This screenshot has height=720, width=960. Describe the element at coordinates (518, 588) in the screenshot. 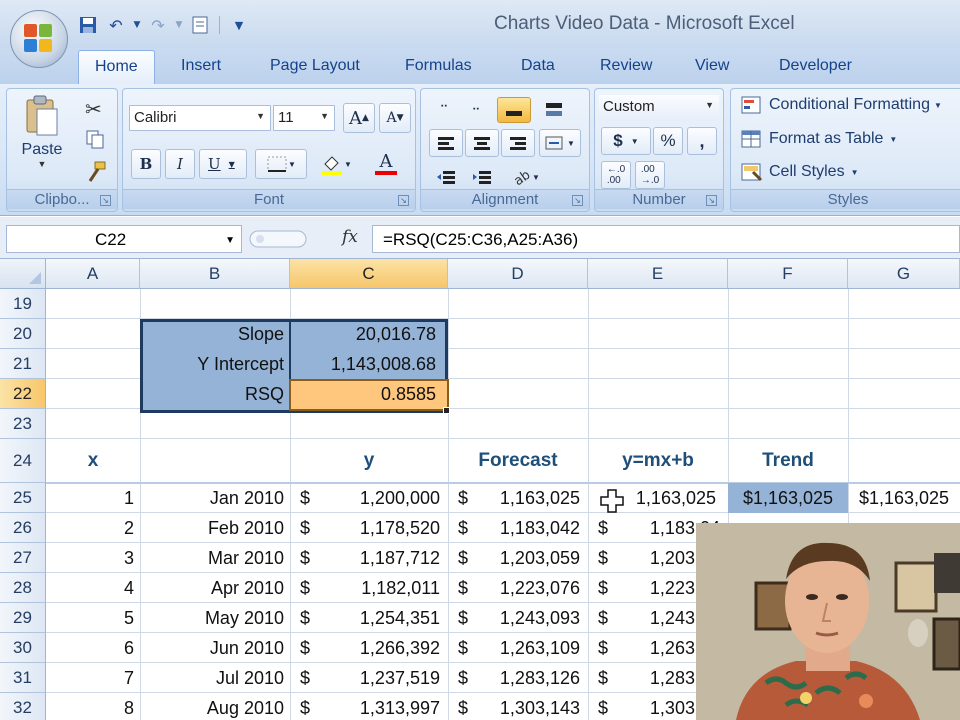

I see `cell-forecast: $1,223,076` at that location.